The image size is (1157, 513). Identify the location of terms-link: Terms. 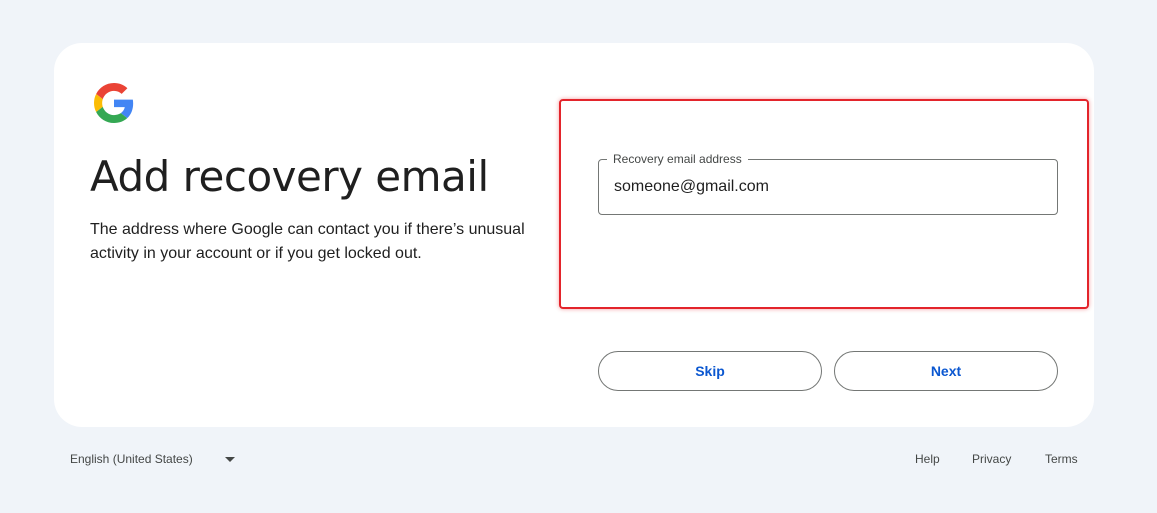
(1061, 459).